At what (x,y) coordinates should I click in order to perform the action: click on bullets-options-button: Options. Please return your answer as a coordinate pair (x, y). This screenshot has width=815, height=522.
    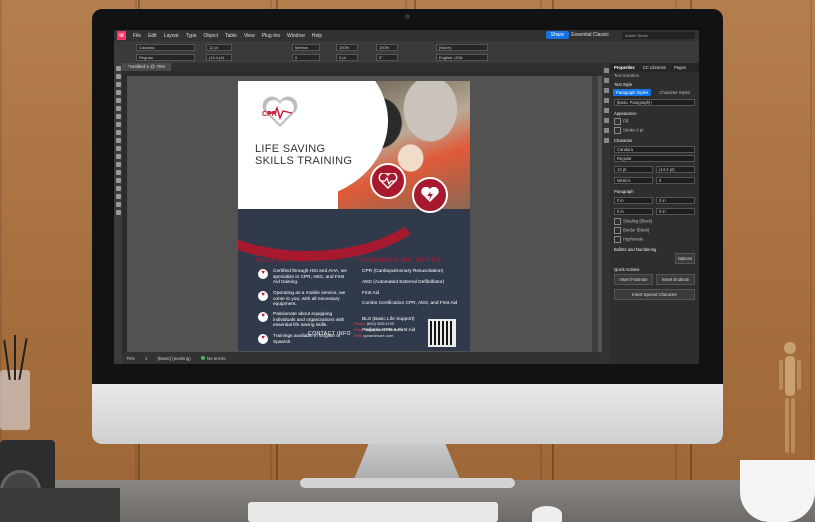
    Looking at the image, I should click on (684, 258).